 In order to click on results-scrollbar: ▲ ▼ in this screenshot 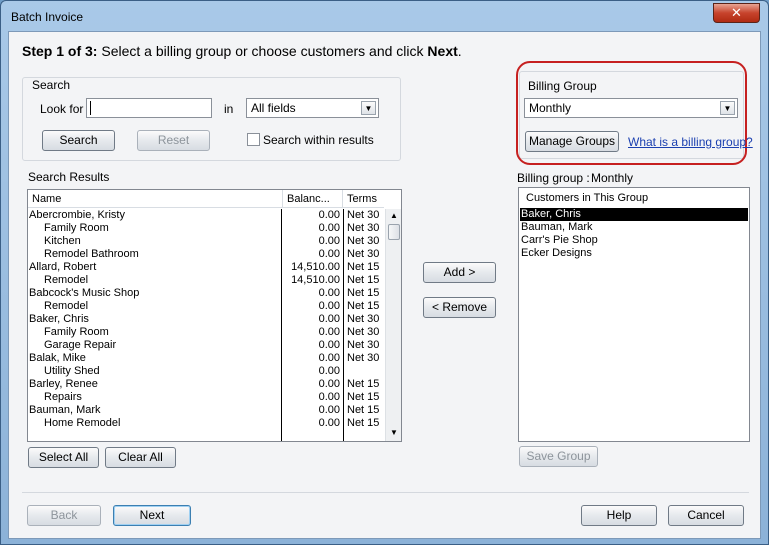, I will do `click(393, 325)`.